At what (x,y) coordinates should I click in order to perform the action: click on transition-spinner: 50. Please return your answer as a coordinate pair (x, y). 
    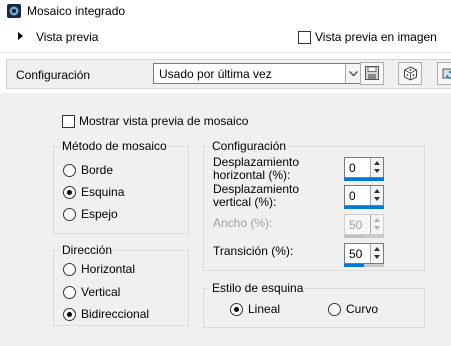
    Looking at the image, I should click on (364, 253).